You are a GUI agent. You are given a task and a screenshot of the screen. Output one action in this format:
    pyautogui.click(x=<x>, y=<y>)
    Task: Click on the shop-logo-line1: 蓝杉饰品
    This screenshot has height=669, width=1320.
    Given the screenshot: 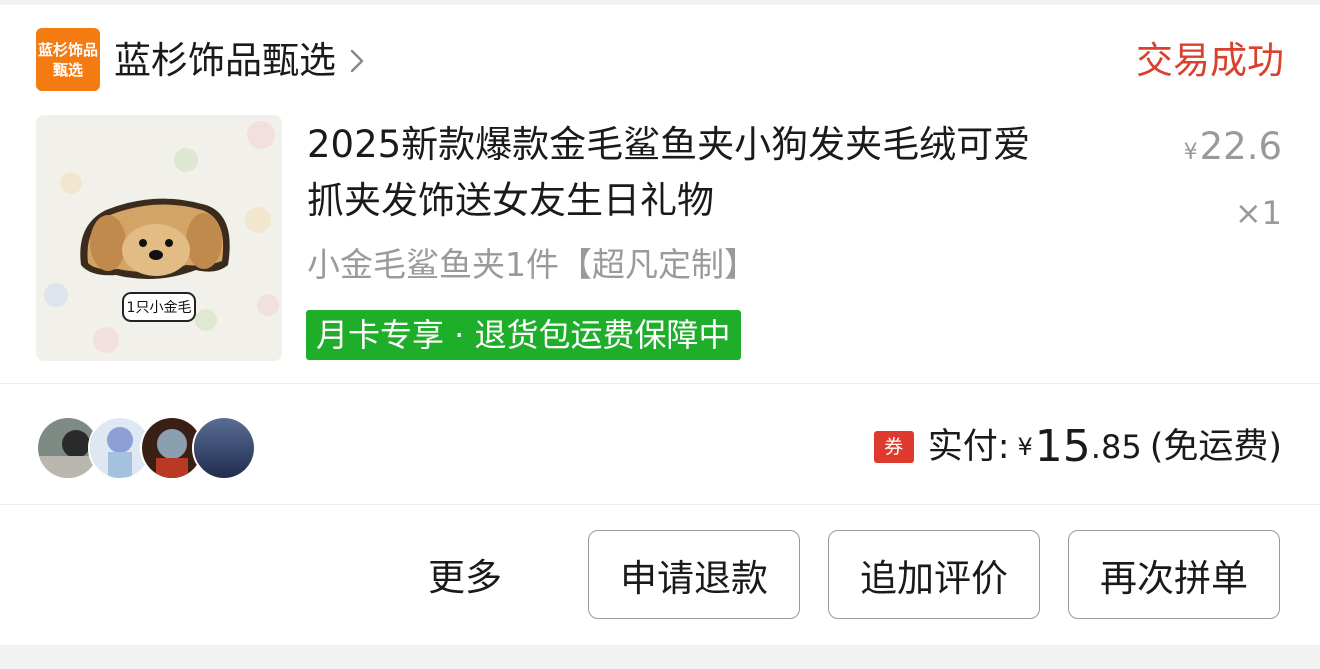 What is the action you would take?
    pyautogui.click(x=67, y=49)
    